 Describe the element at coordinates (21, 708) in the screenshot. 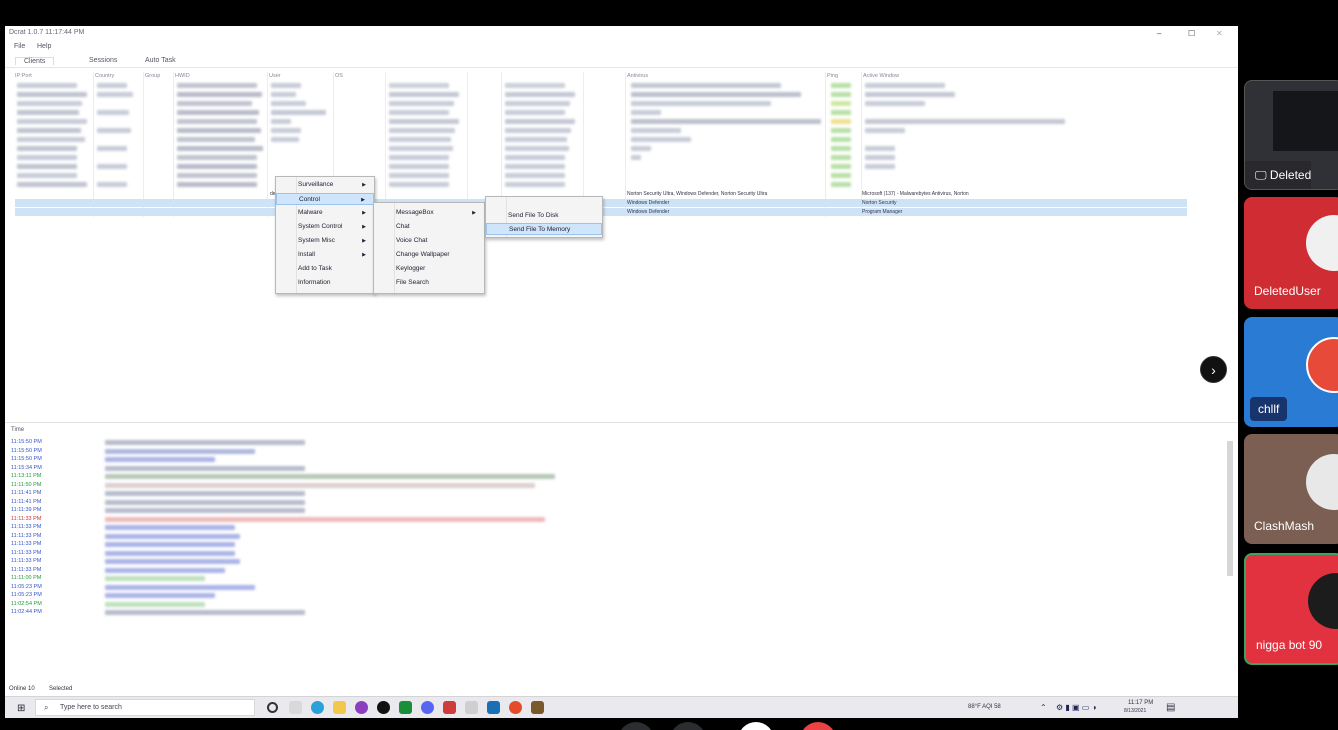

I see `windows-start-icon: ⊞` at that location.